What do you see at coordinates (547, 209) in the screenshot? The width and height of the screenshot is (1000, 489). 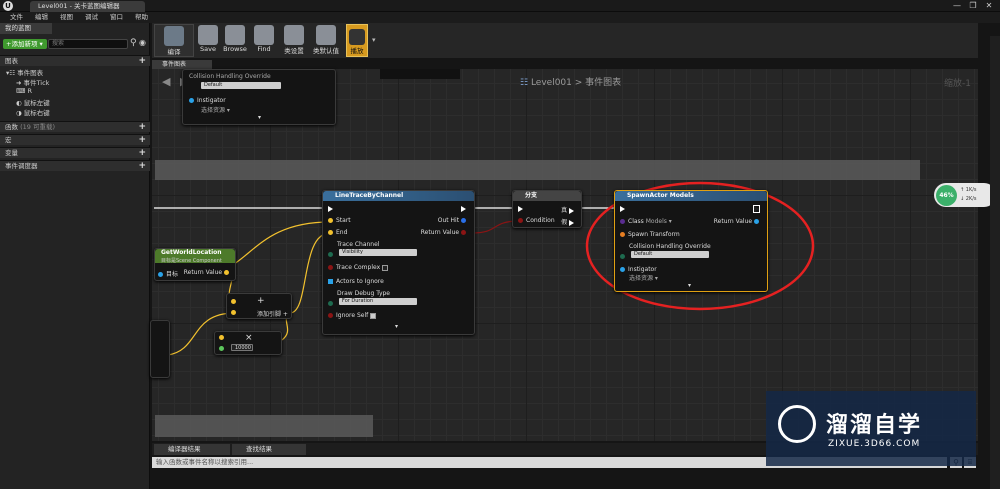 I see `node-branch: 分支 真 Condition 假` at bounding box center [547, 209].